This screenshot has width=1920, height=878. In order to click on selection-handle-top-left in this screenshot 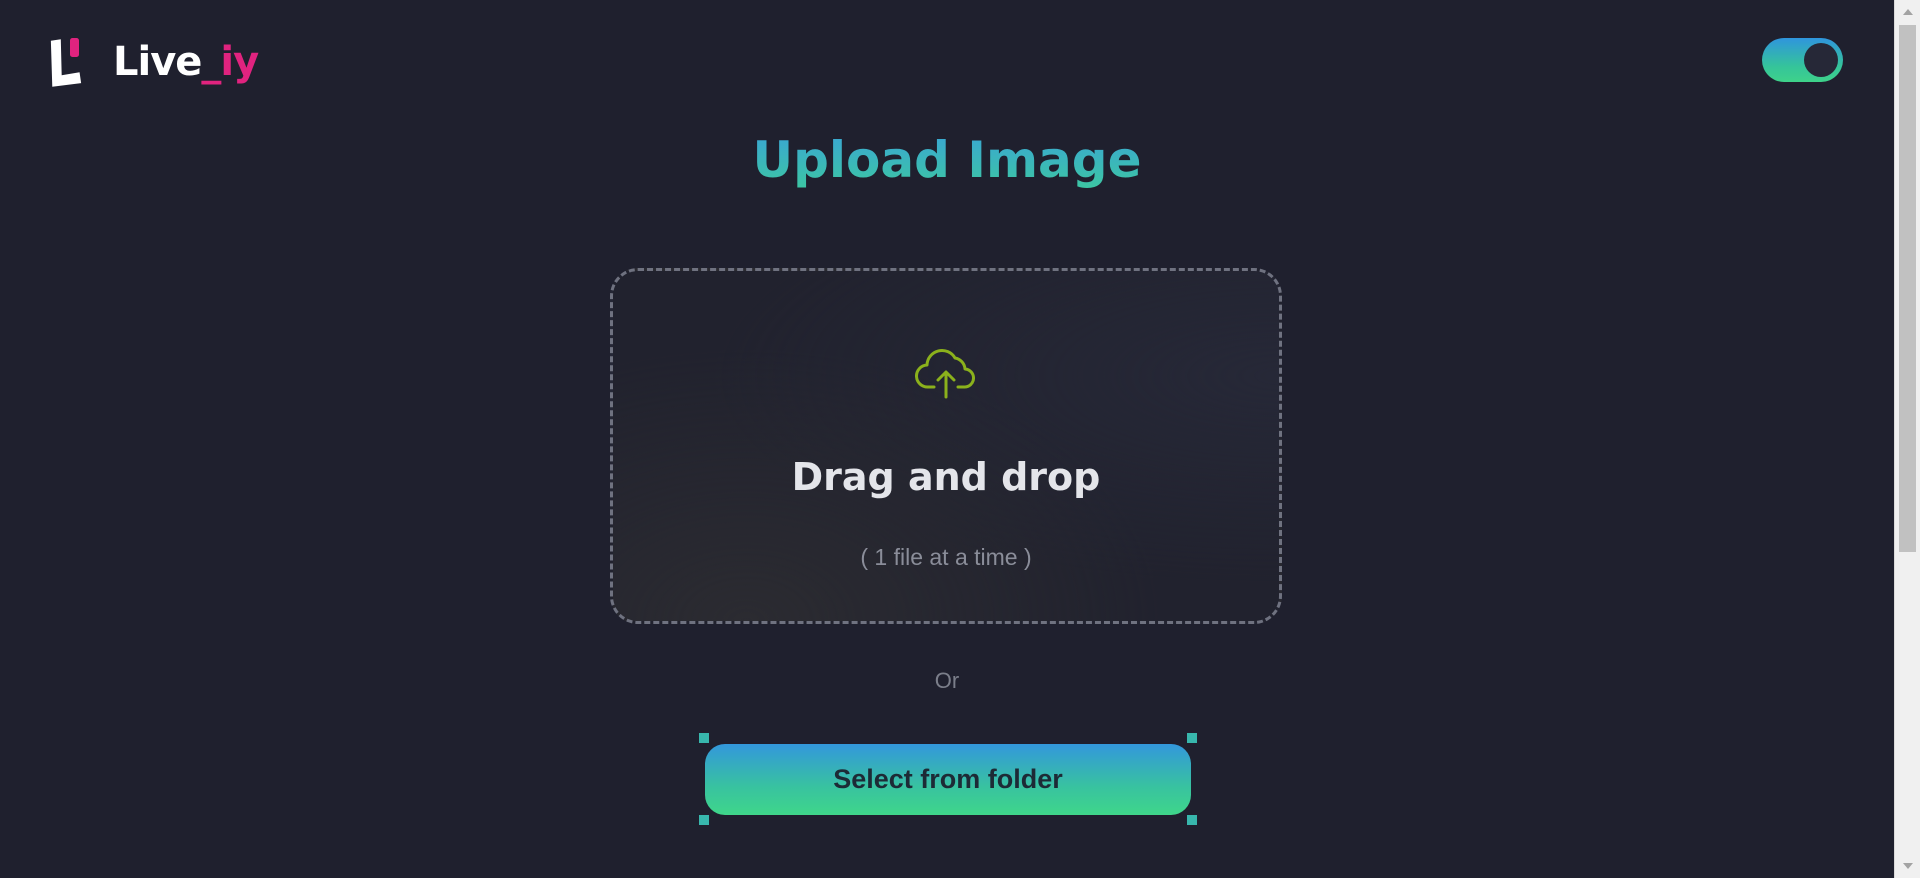, I will do `click(704, 738)`.